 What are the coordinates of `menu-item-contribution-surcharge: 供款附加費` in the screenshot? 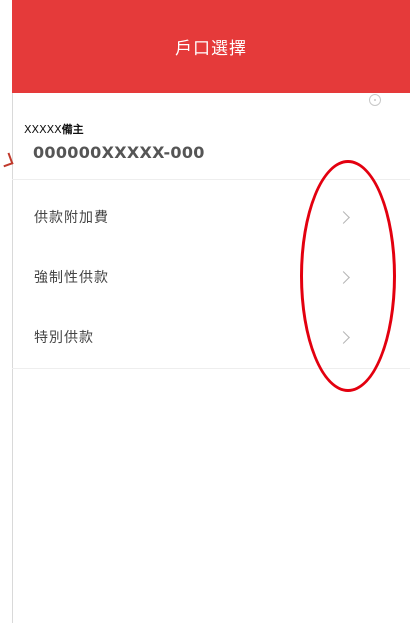 It's located at (211, 217).